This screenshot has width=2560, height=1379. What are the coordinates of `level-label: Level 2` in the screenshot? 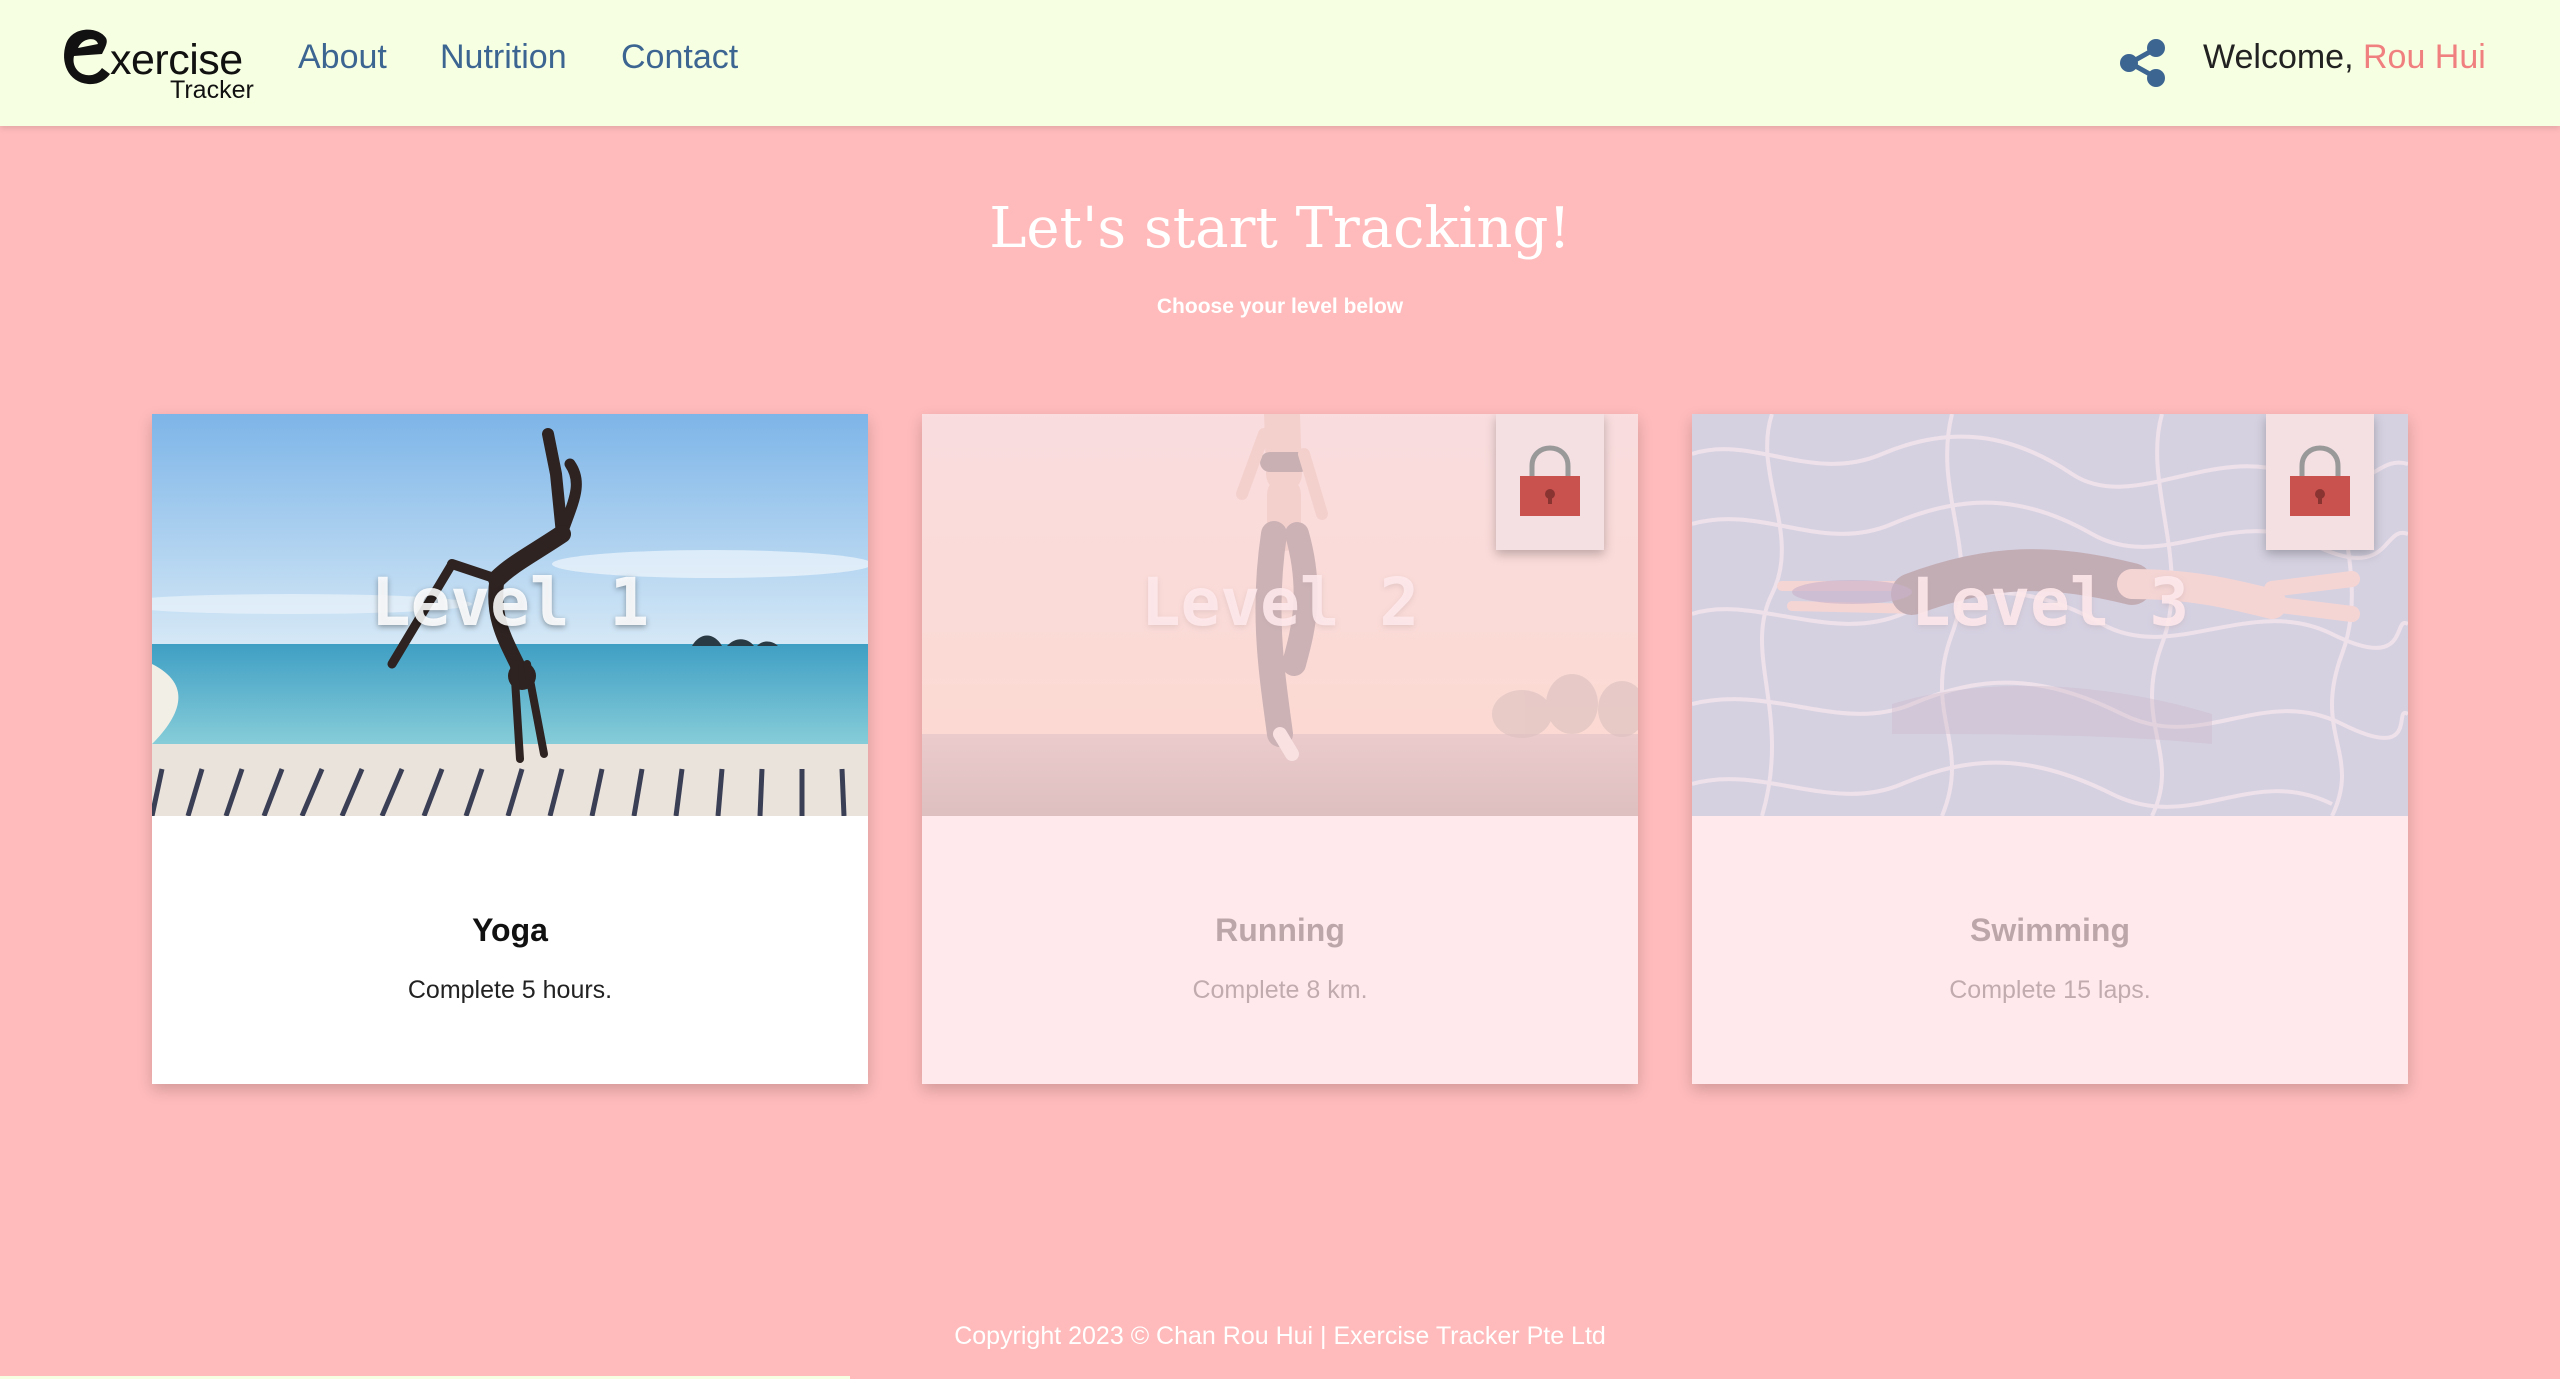 It's located at (1280, 602).